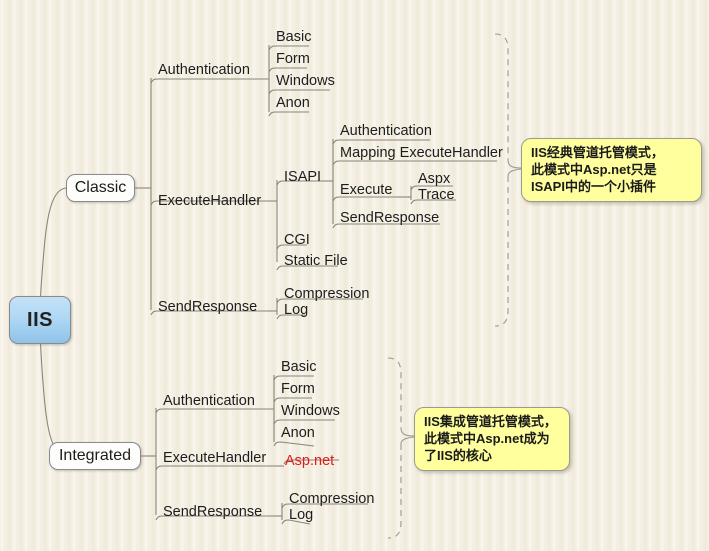 The image size is (709, 551). Describe the element at coordinates (366, 190) in the screenshot. I see `label-isapi-execute: Execute` at that location.